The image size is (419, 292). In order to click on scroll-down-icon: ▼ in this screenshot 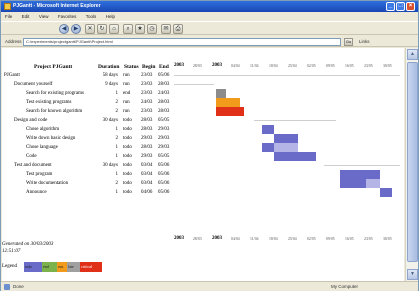, I will do `click(412, 274)`.